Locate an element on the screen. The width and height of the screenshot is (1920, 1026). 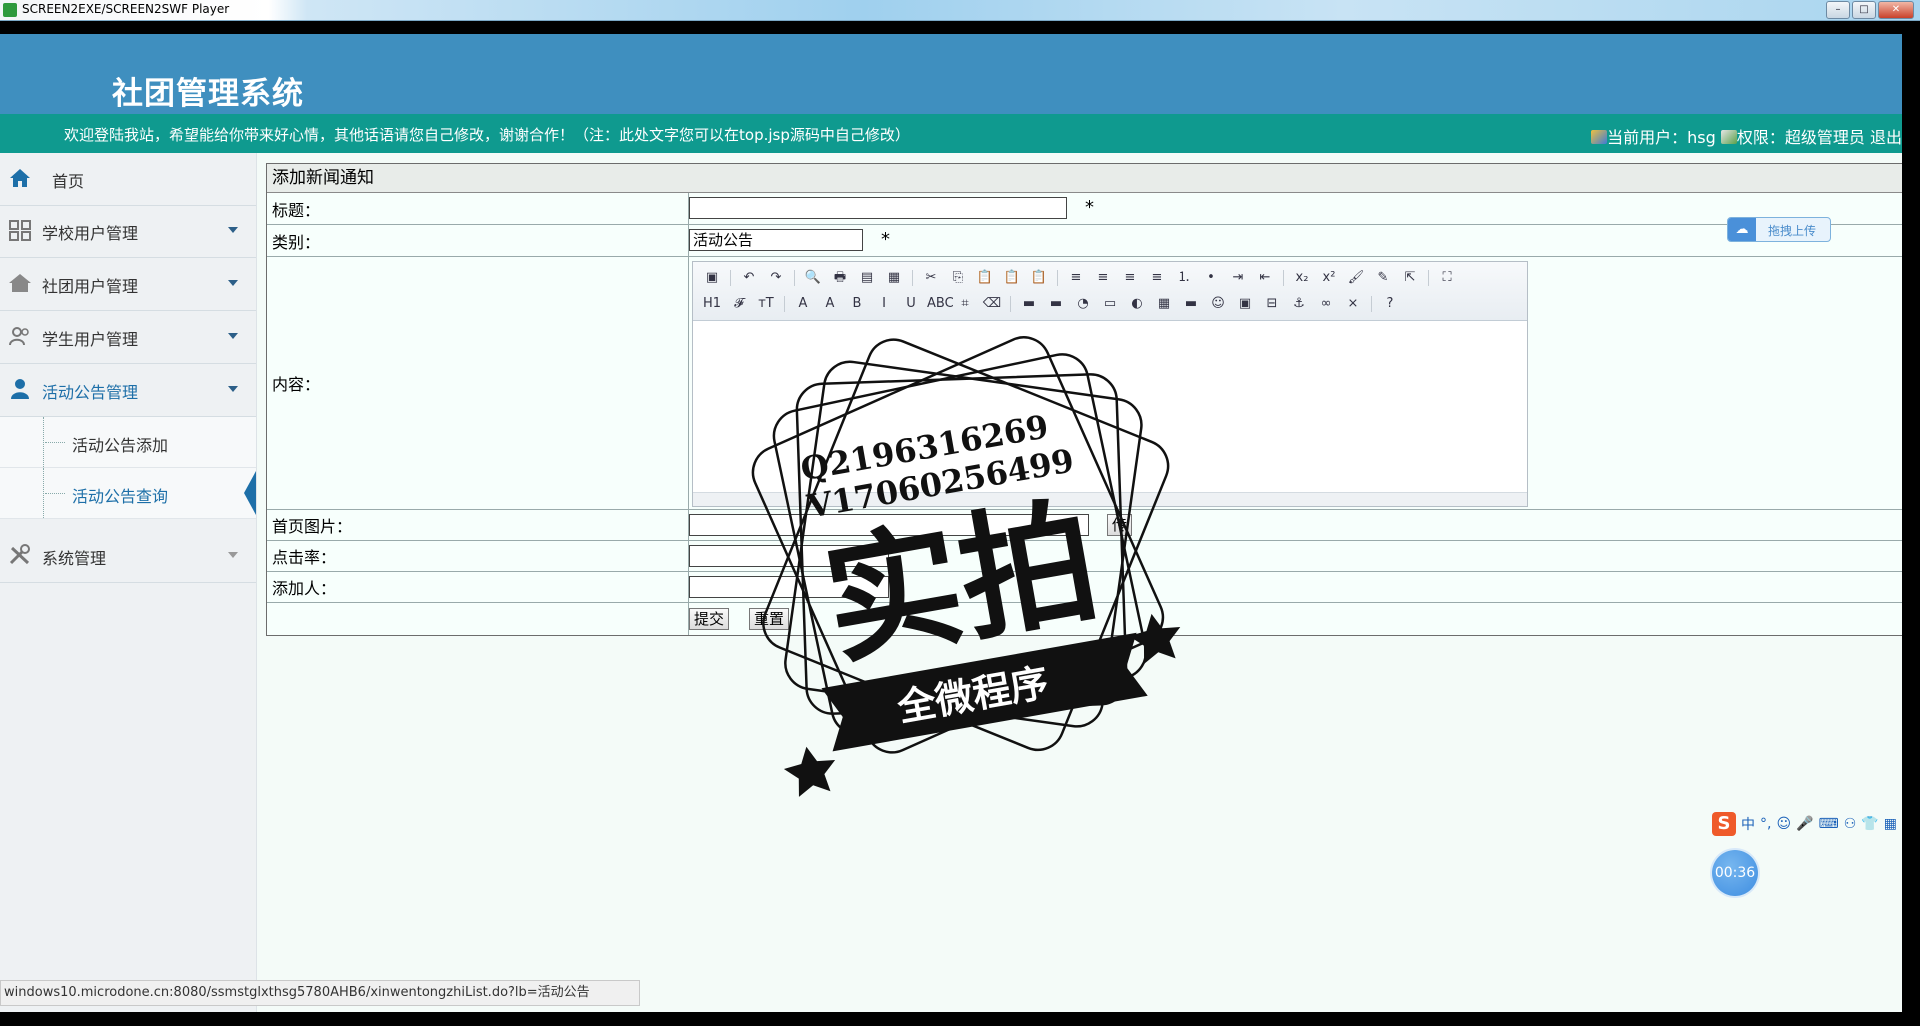
editor-tool-button: ↷ is located at coordinates (776, 278).